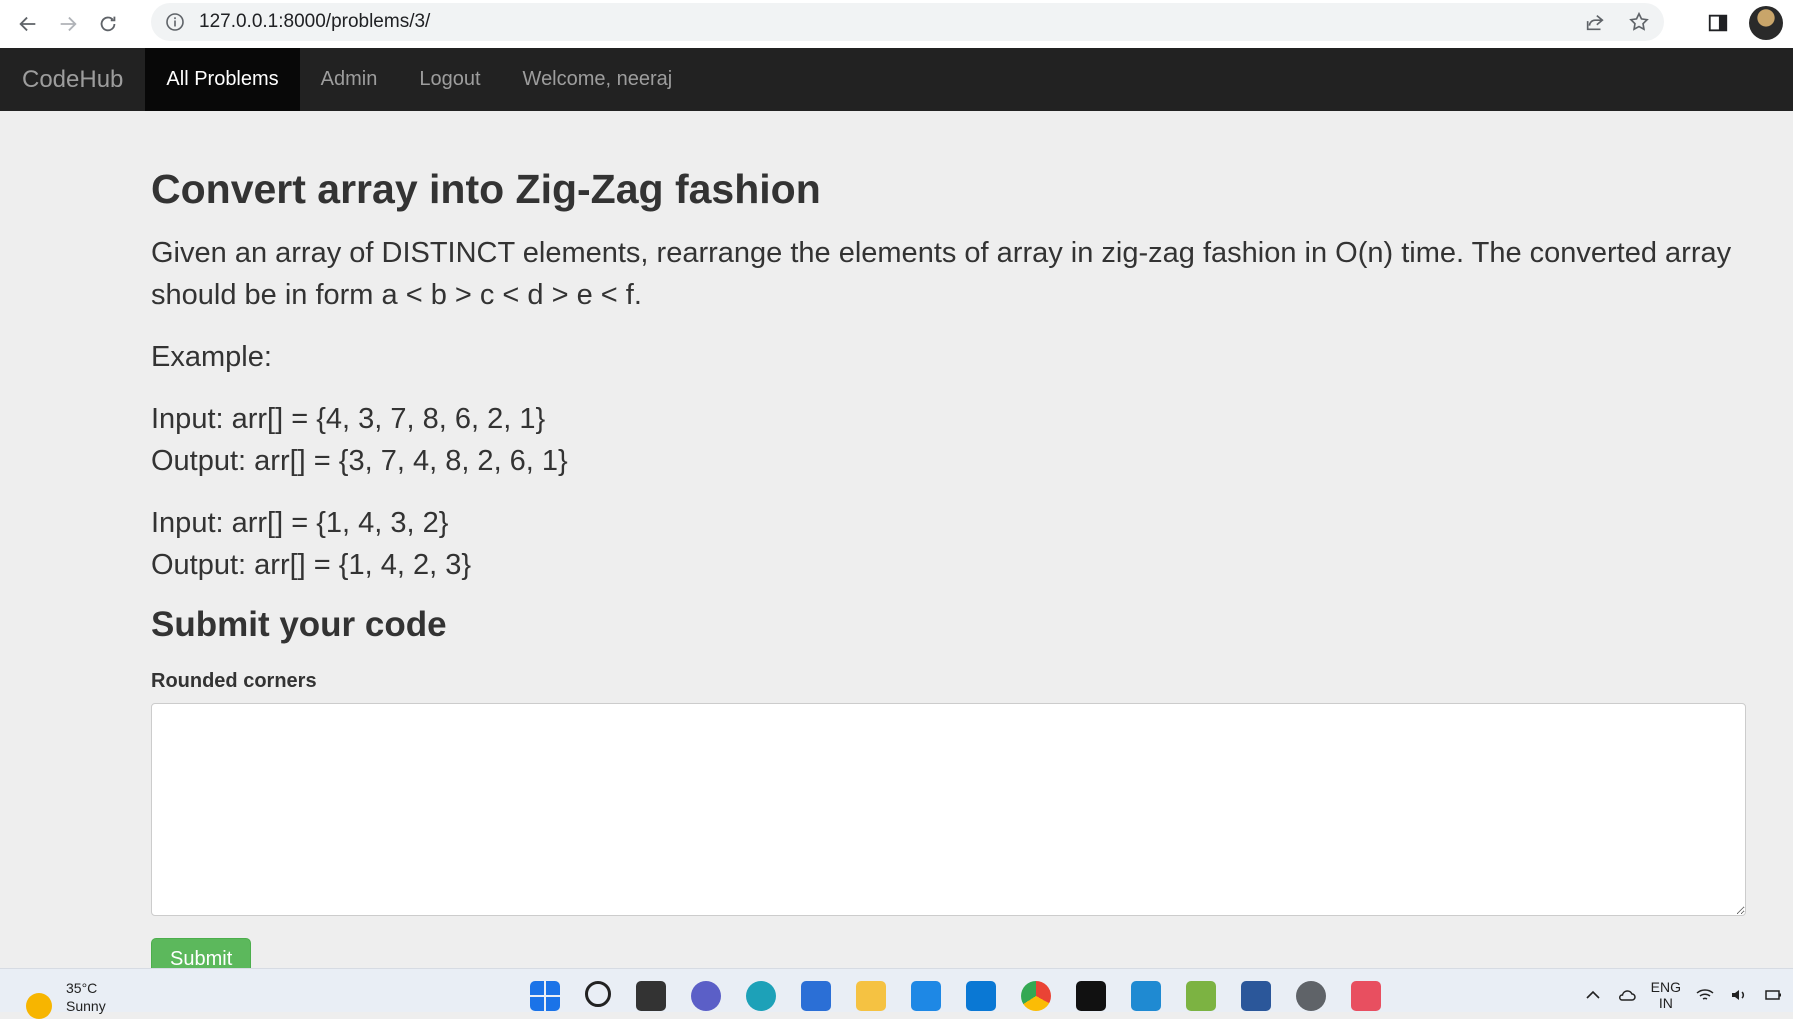  What do you see at coordinates (1718, 23) in the screenshot?
I see `side-panel-icon` at bounding box center [1718, 23].